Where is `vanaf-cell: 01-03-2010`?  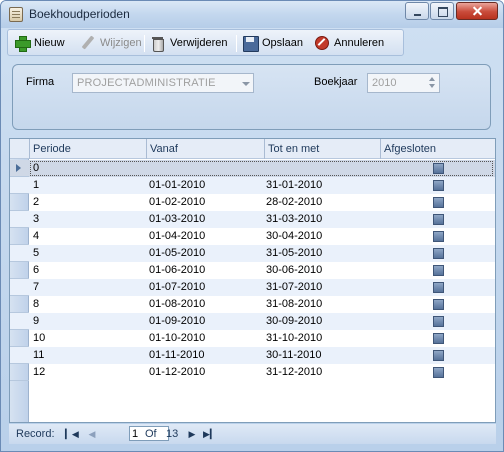 vanaf-cell: 01-03-2010 is located at coordinates (177, 219).